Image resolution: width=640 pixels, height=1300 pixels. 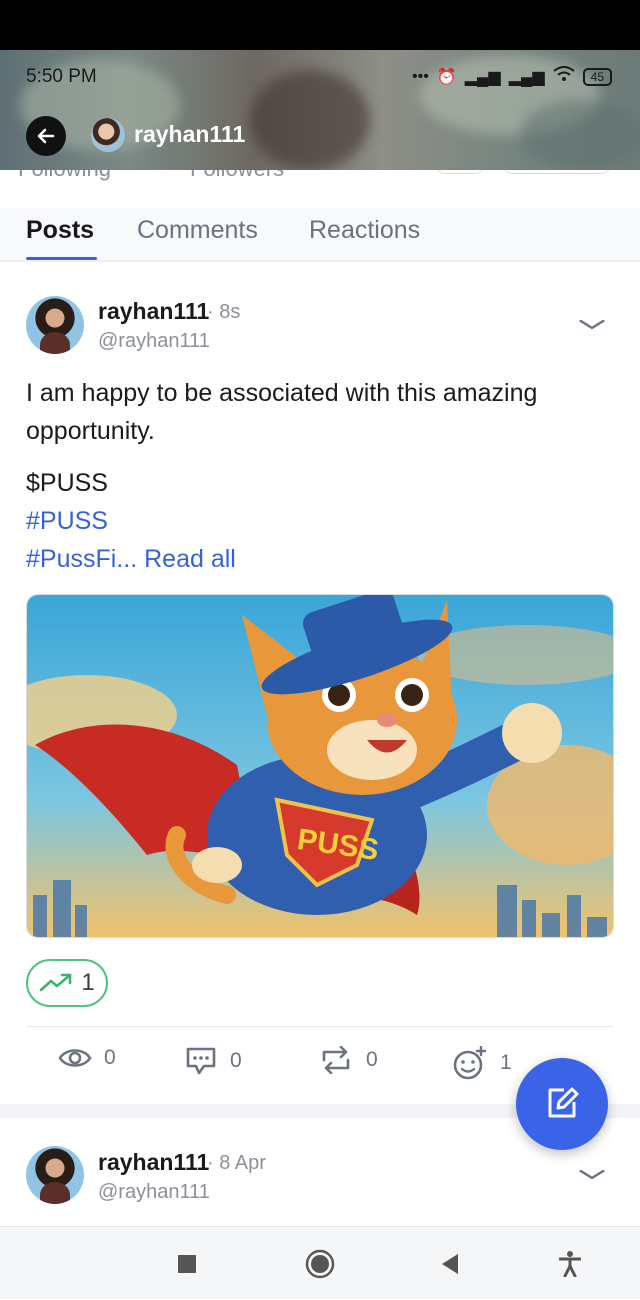 I want to click on home-circle-icon, so click(x=320, y=1263).